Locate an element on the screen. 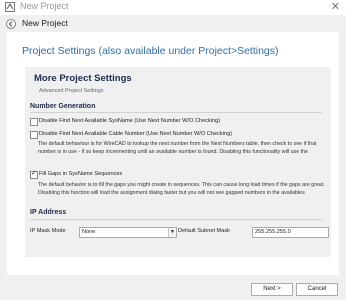 The width and height of the screenshot is (346, 300). fill-gaps-checkbox: ✓ is located at coordinates (34, 174).